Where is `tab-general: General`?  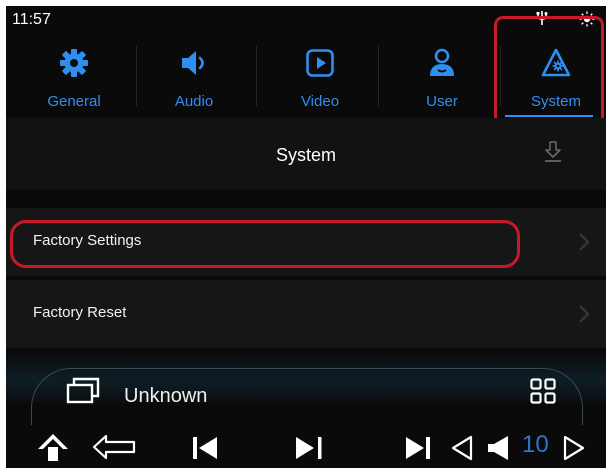
tab-general: General is located at coordinates (74, 76).